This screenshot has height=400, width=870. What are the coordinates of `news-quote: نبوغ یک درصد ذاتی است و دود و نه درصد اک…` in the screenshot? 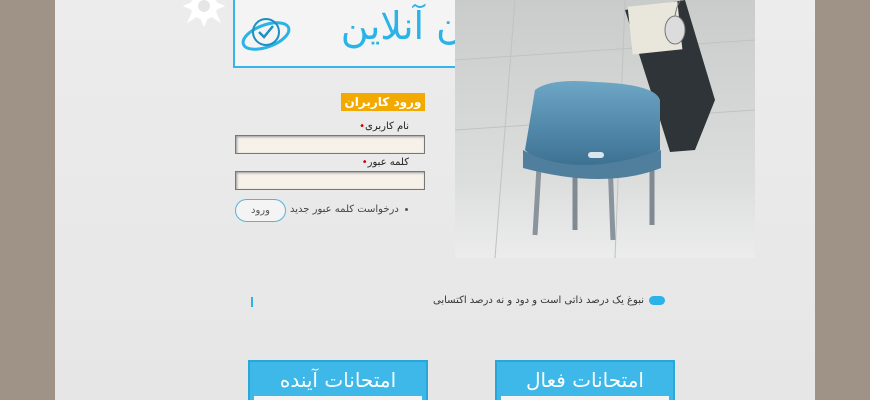 It's located at (549, 300).